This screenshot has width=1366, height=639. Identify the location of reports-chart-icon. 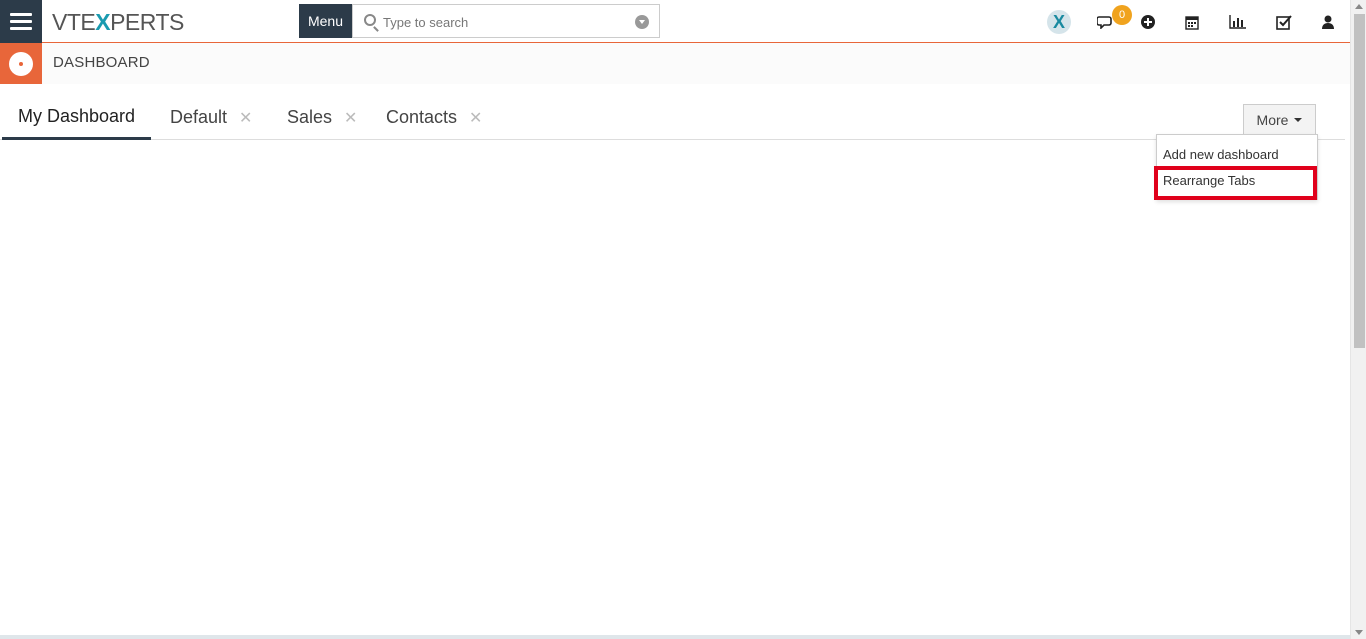
(1237, 22).